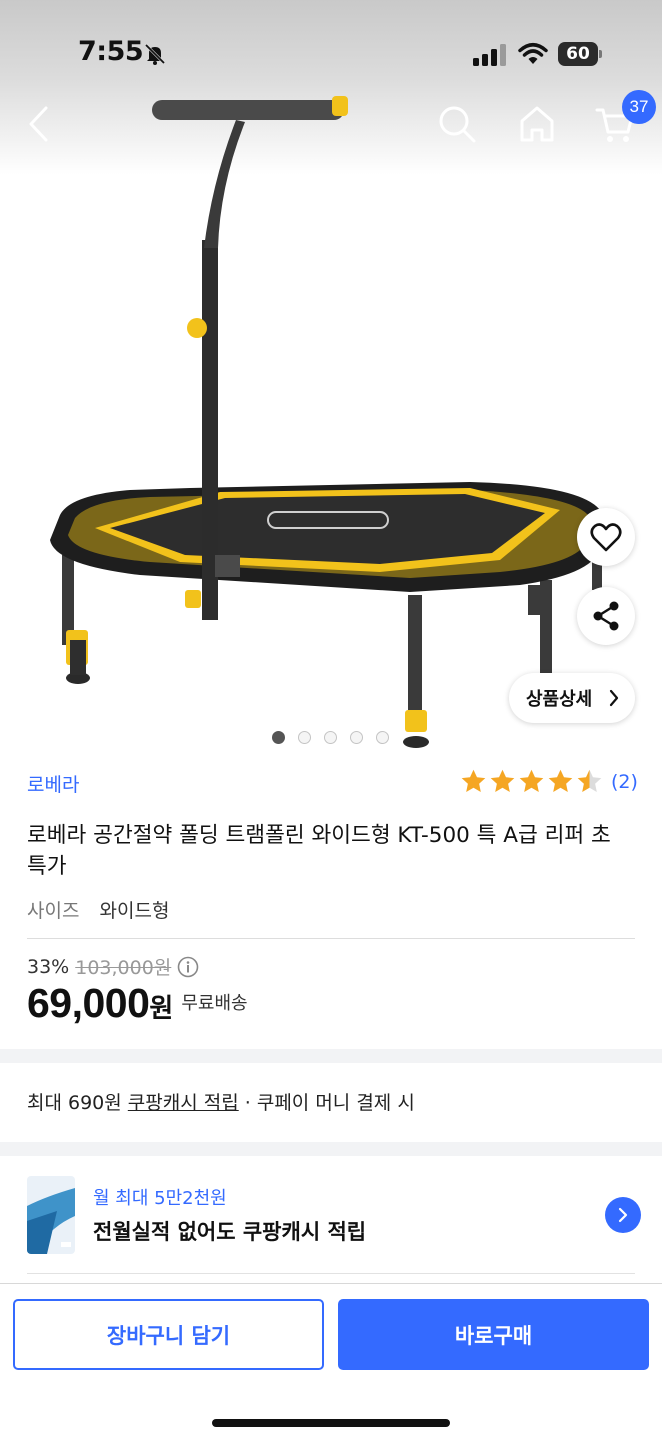  What do you see at coordinates (183, 1103) in the screenshot?
I see `cashback-link: 쿠팡캐시 적립` at bounding box center [183, 1103].